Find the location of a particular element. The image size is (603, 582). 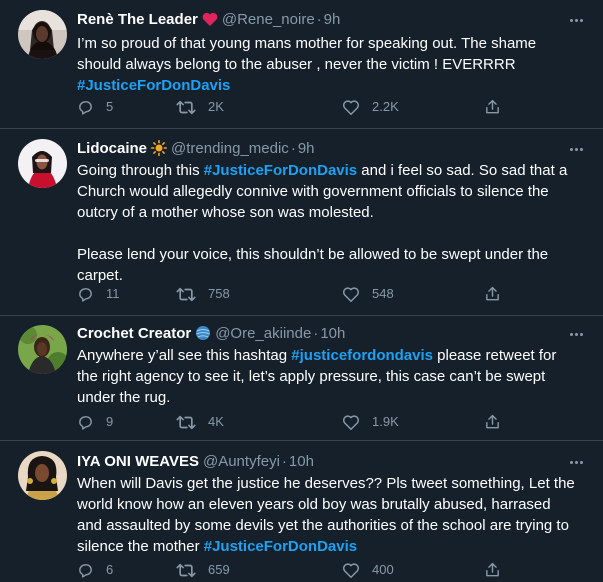

tweet-actions: 6 659 400 is located at coordinates (297, 570).